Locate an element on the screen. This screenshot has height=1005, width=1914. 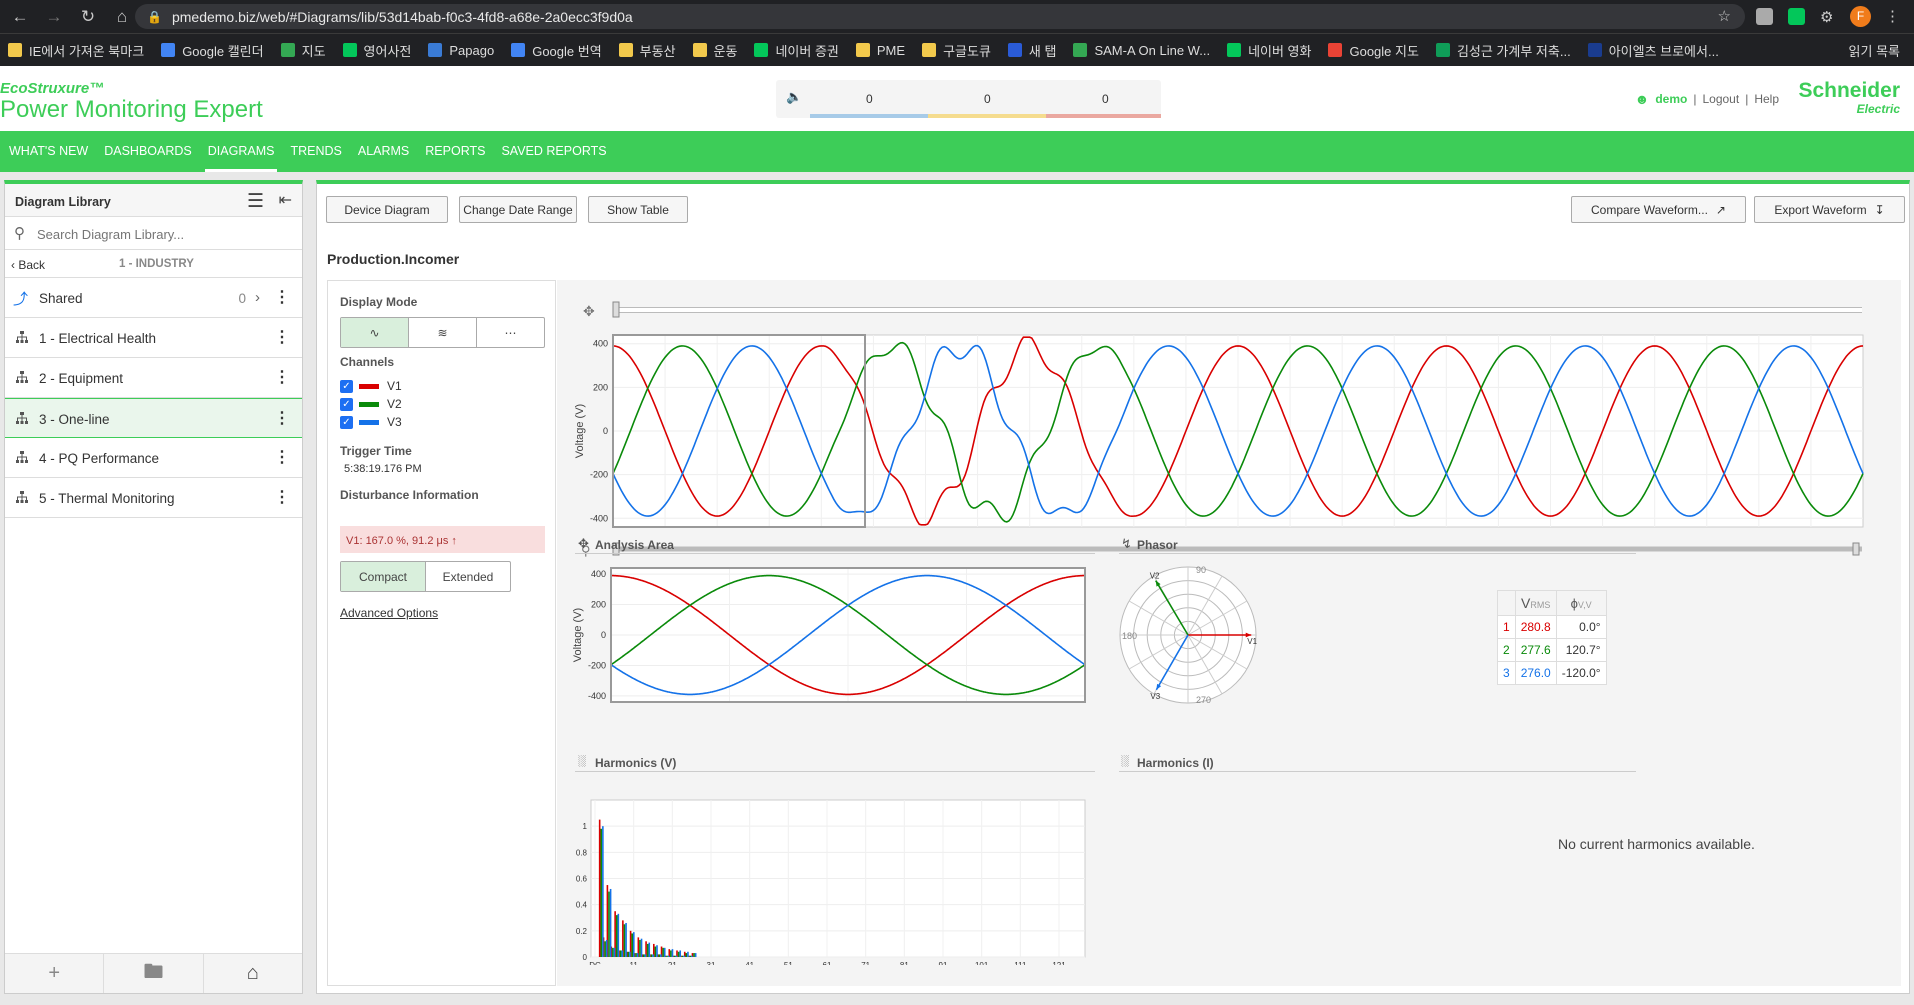
library-item: 5 - Thermal Monitoring ⋮ is located at coordinates (153, 498).